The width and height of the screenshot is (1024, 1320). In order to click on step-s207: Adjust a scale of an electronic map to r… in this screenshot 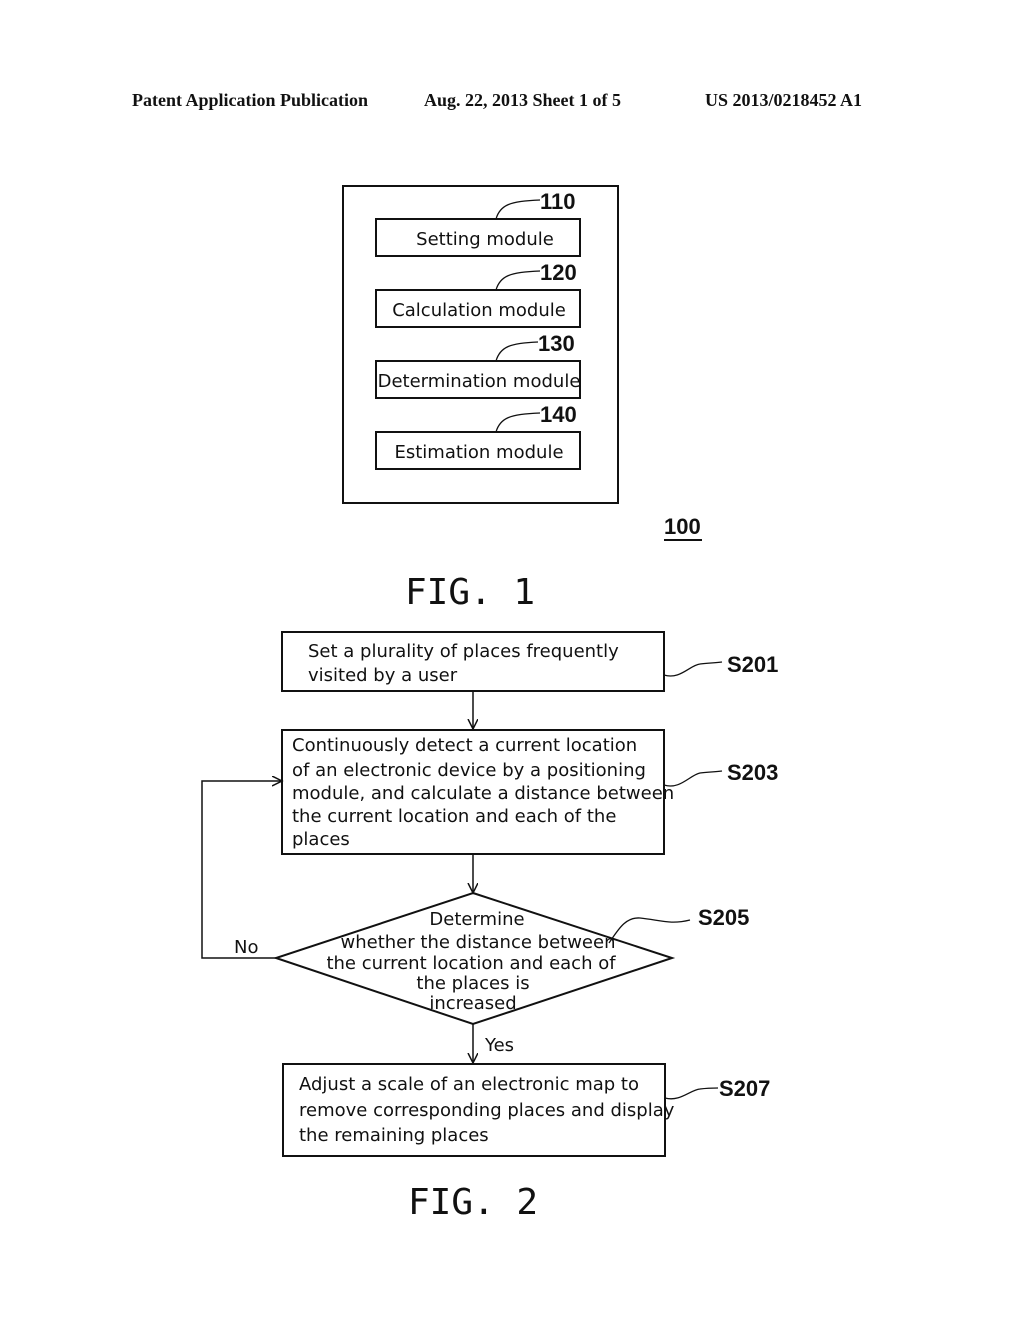, I will do `click(526, 1110)`.